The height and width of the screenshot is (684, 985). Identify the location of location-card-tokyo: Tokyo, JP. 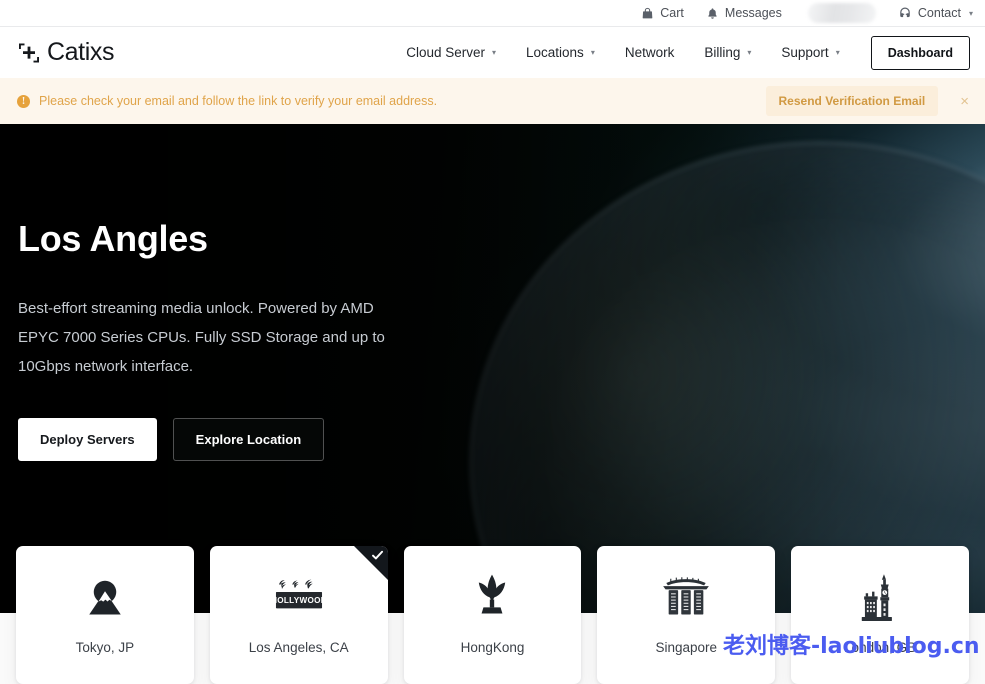
(105, 615).